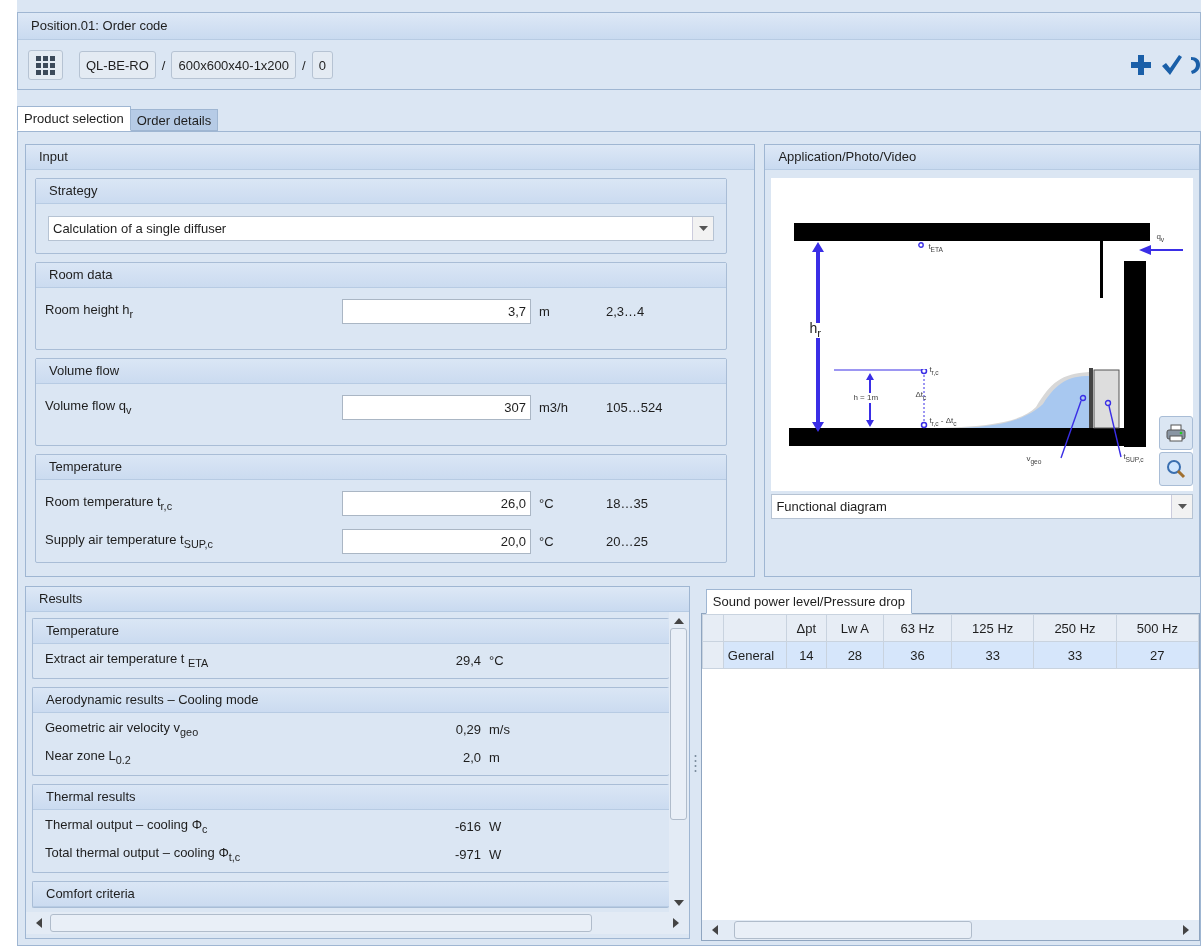 This screenshot has width=1201, height=946. I want to click on group-title: Aerodynamic results – Cooling mode, so click(351, 700).